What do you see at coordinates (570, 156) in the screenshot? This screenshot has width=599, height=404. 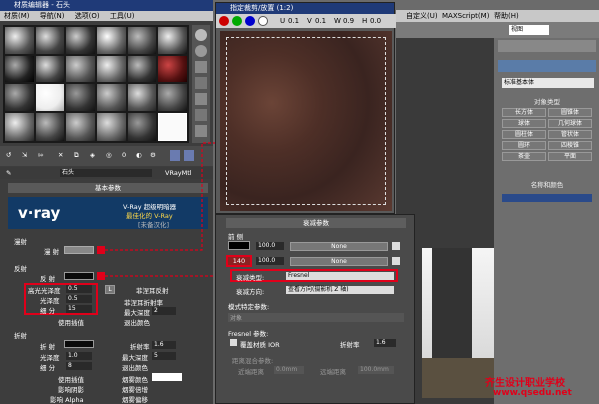 I see `plane-button: 平面` at bounding box center [570, 156].